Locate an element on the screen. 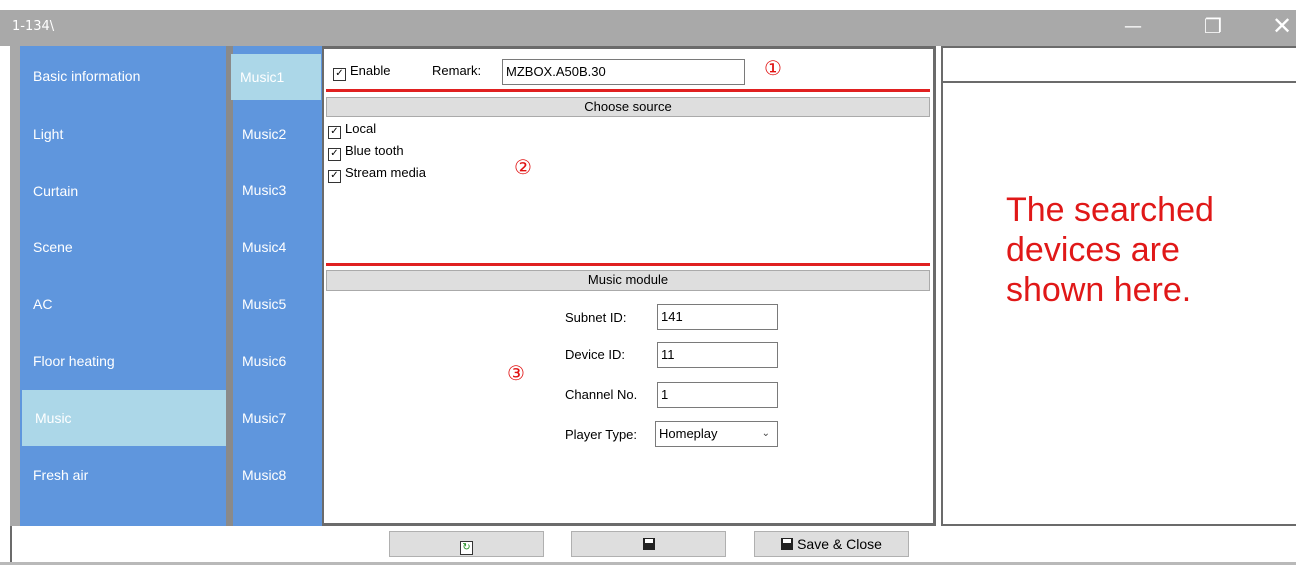 The width and height of the screenshot is (1296, 565). refresh-button: ↻ is located at coordinates (466, 544).